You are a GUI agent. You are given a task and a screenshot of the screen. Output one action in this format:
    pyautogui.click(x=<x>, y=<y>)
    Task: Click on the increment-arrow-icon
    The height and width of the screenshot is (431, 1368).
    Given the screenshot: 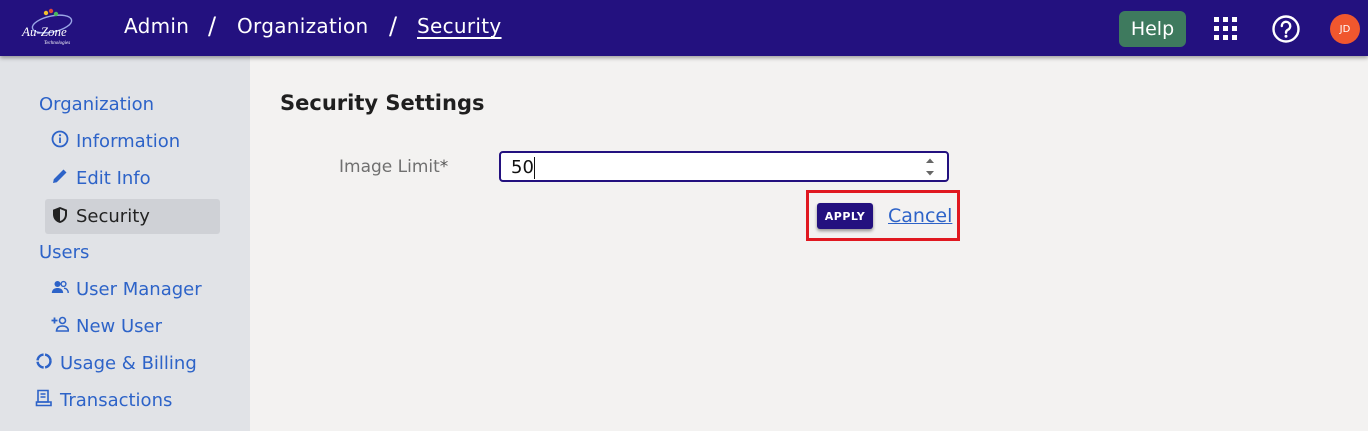 What is the action you would take?
    pyautogui.click(x=930, y=161)
    